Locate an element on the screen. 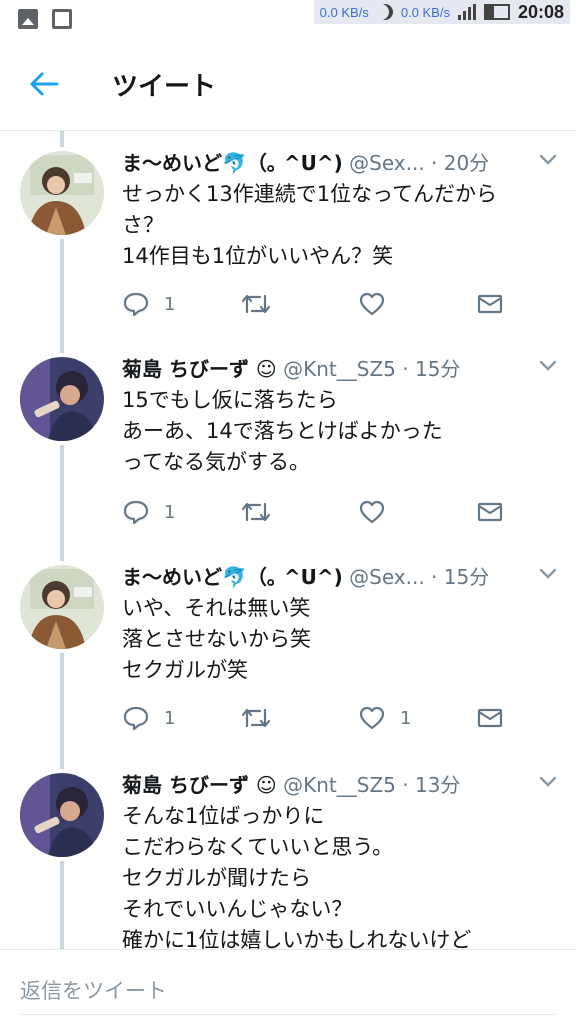 The image size is (576, 1025). like-count: 1 is located at coordinates (406, 718).